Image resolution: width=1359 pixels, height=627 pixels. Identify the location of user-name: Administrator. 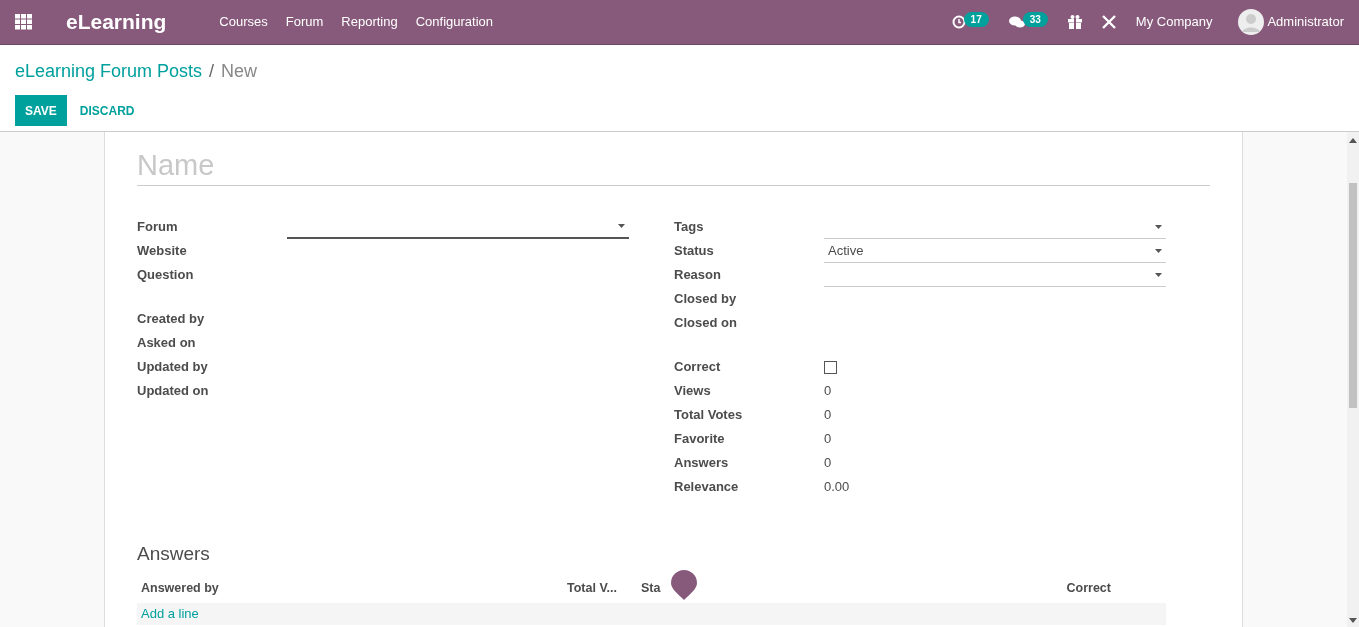
(1305, 22).